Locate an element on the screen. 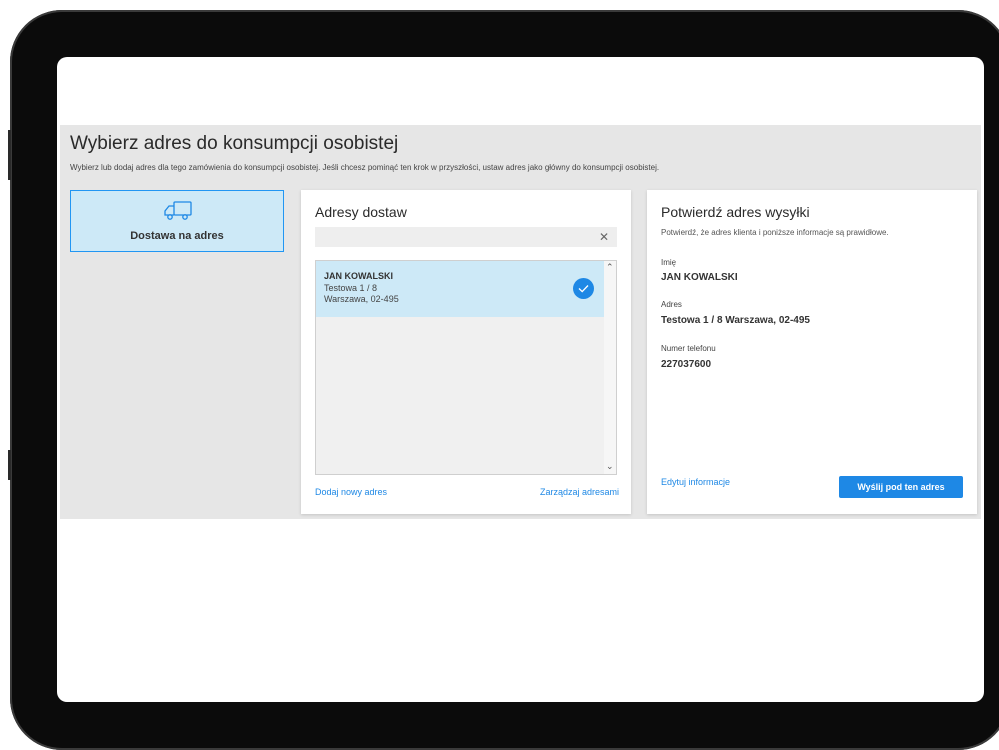 The height and width of the screenshot is (750, 999). phone-value: 227037600 is located at coordinates (686, 364).